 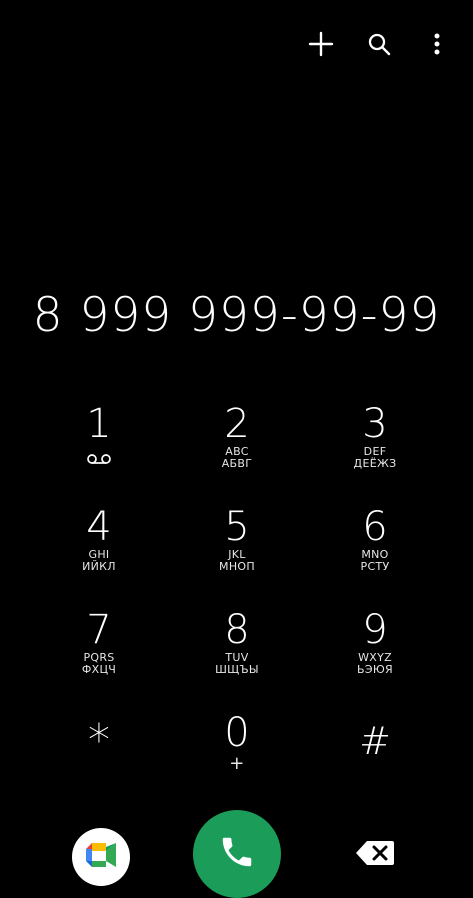 I want to click on action-bar, so click(x=236, y=853).